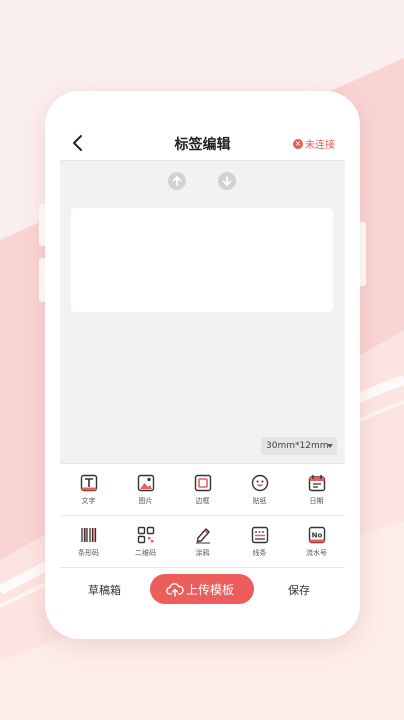  I want to click on tool-label: 线条, so click(259, 553).